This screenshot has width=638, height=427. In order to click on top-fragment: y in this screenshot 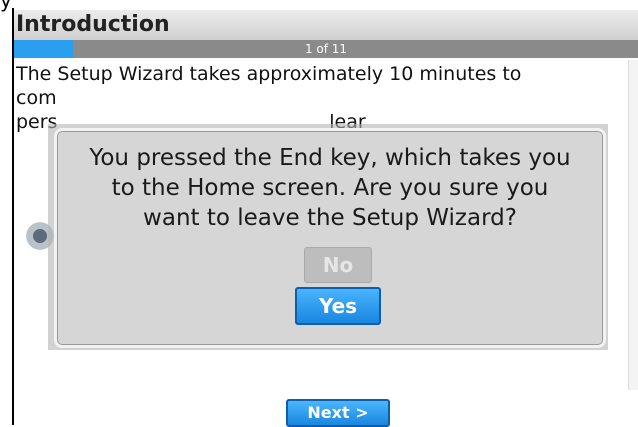, I will do `click(20, 6)`.